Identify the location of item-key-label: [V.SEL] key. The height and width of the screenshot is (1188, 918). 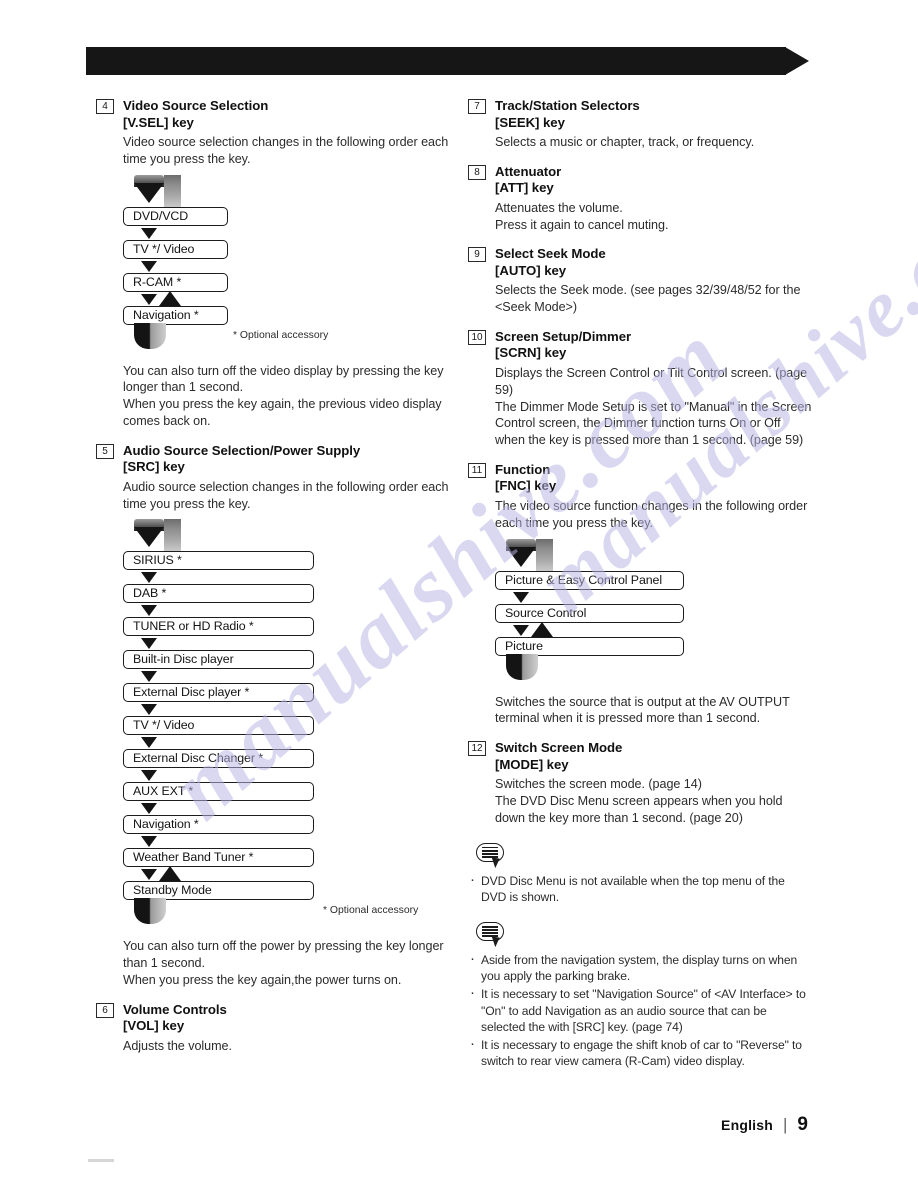
(158, 122).